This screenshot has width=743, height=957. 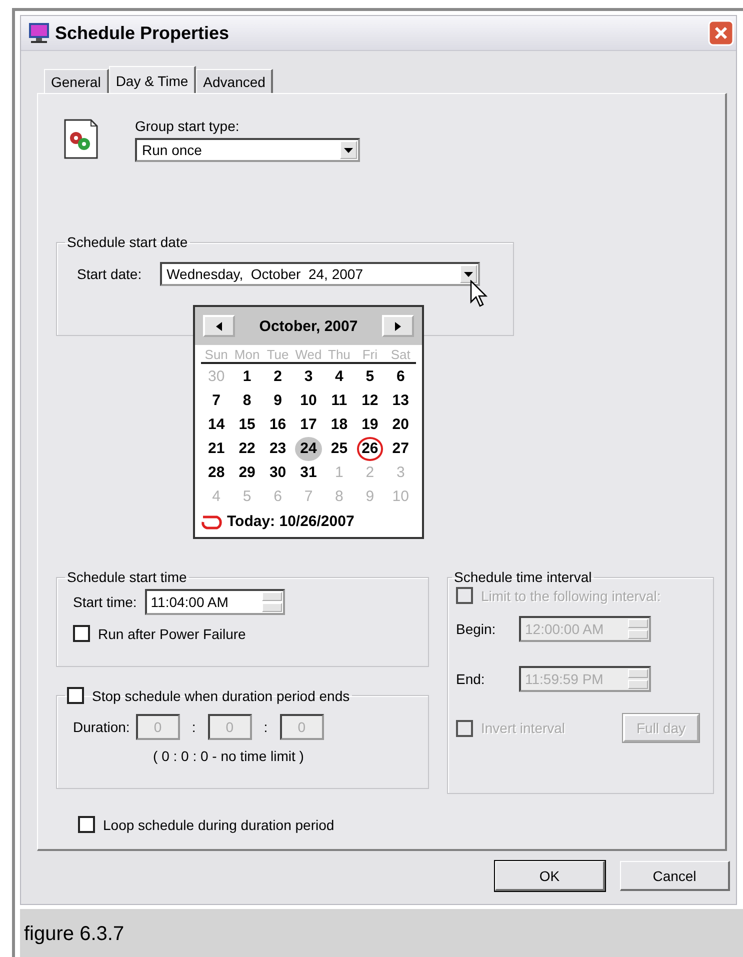 I want to click on next-month-button, so click(x=398, y=326).